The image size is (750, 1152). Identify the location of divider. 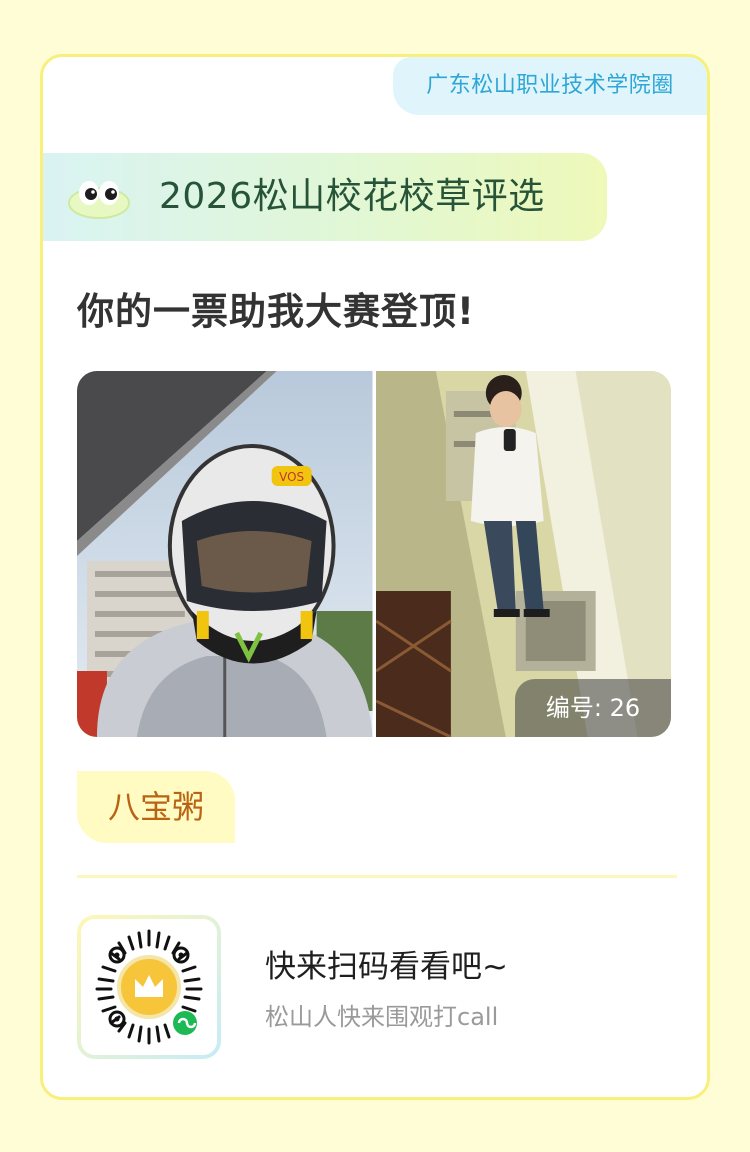
(377, 876).